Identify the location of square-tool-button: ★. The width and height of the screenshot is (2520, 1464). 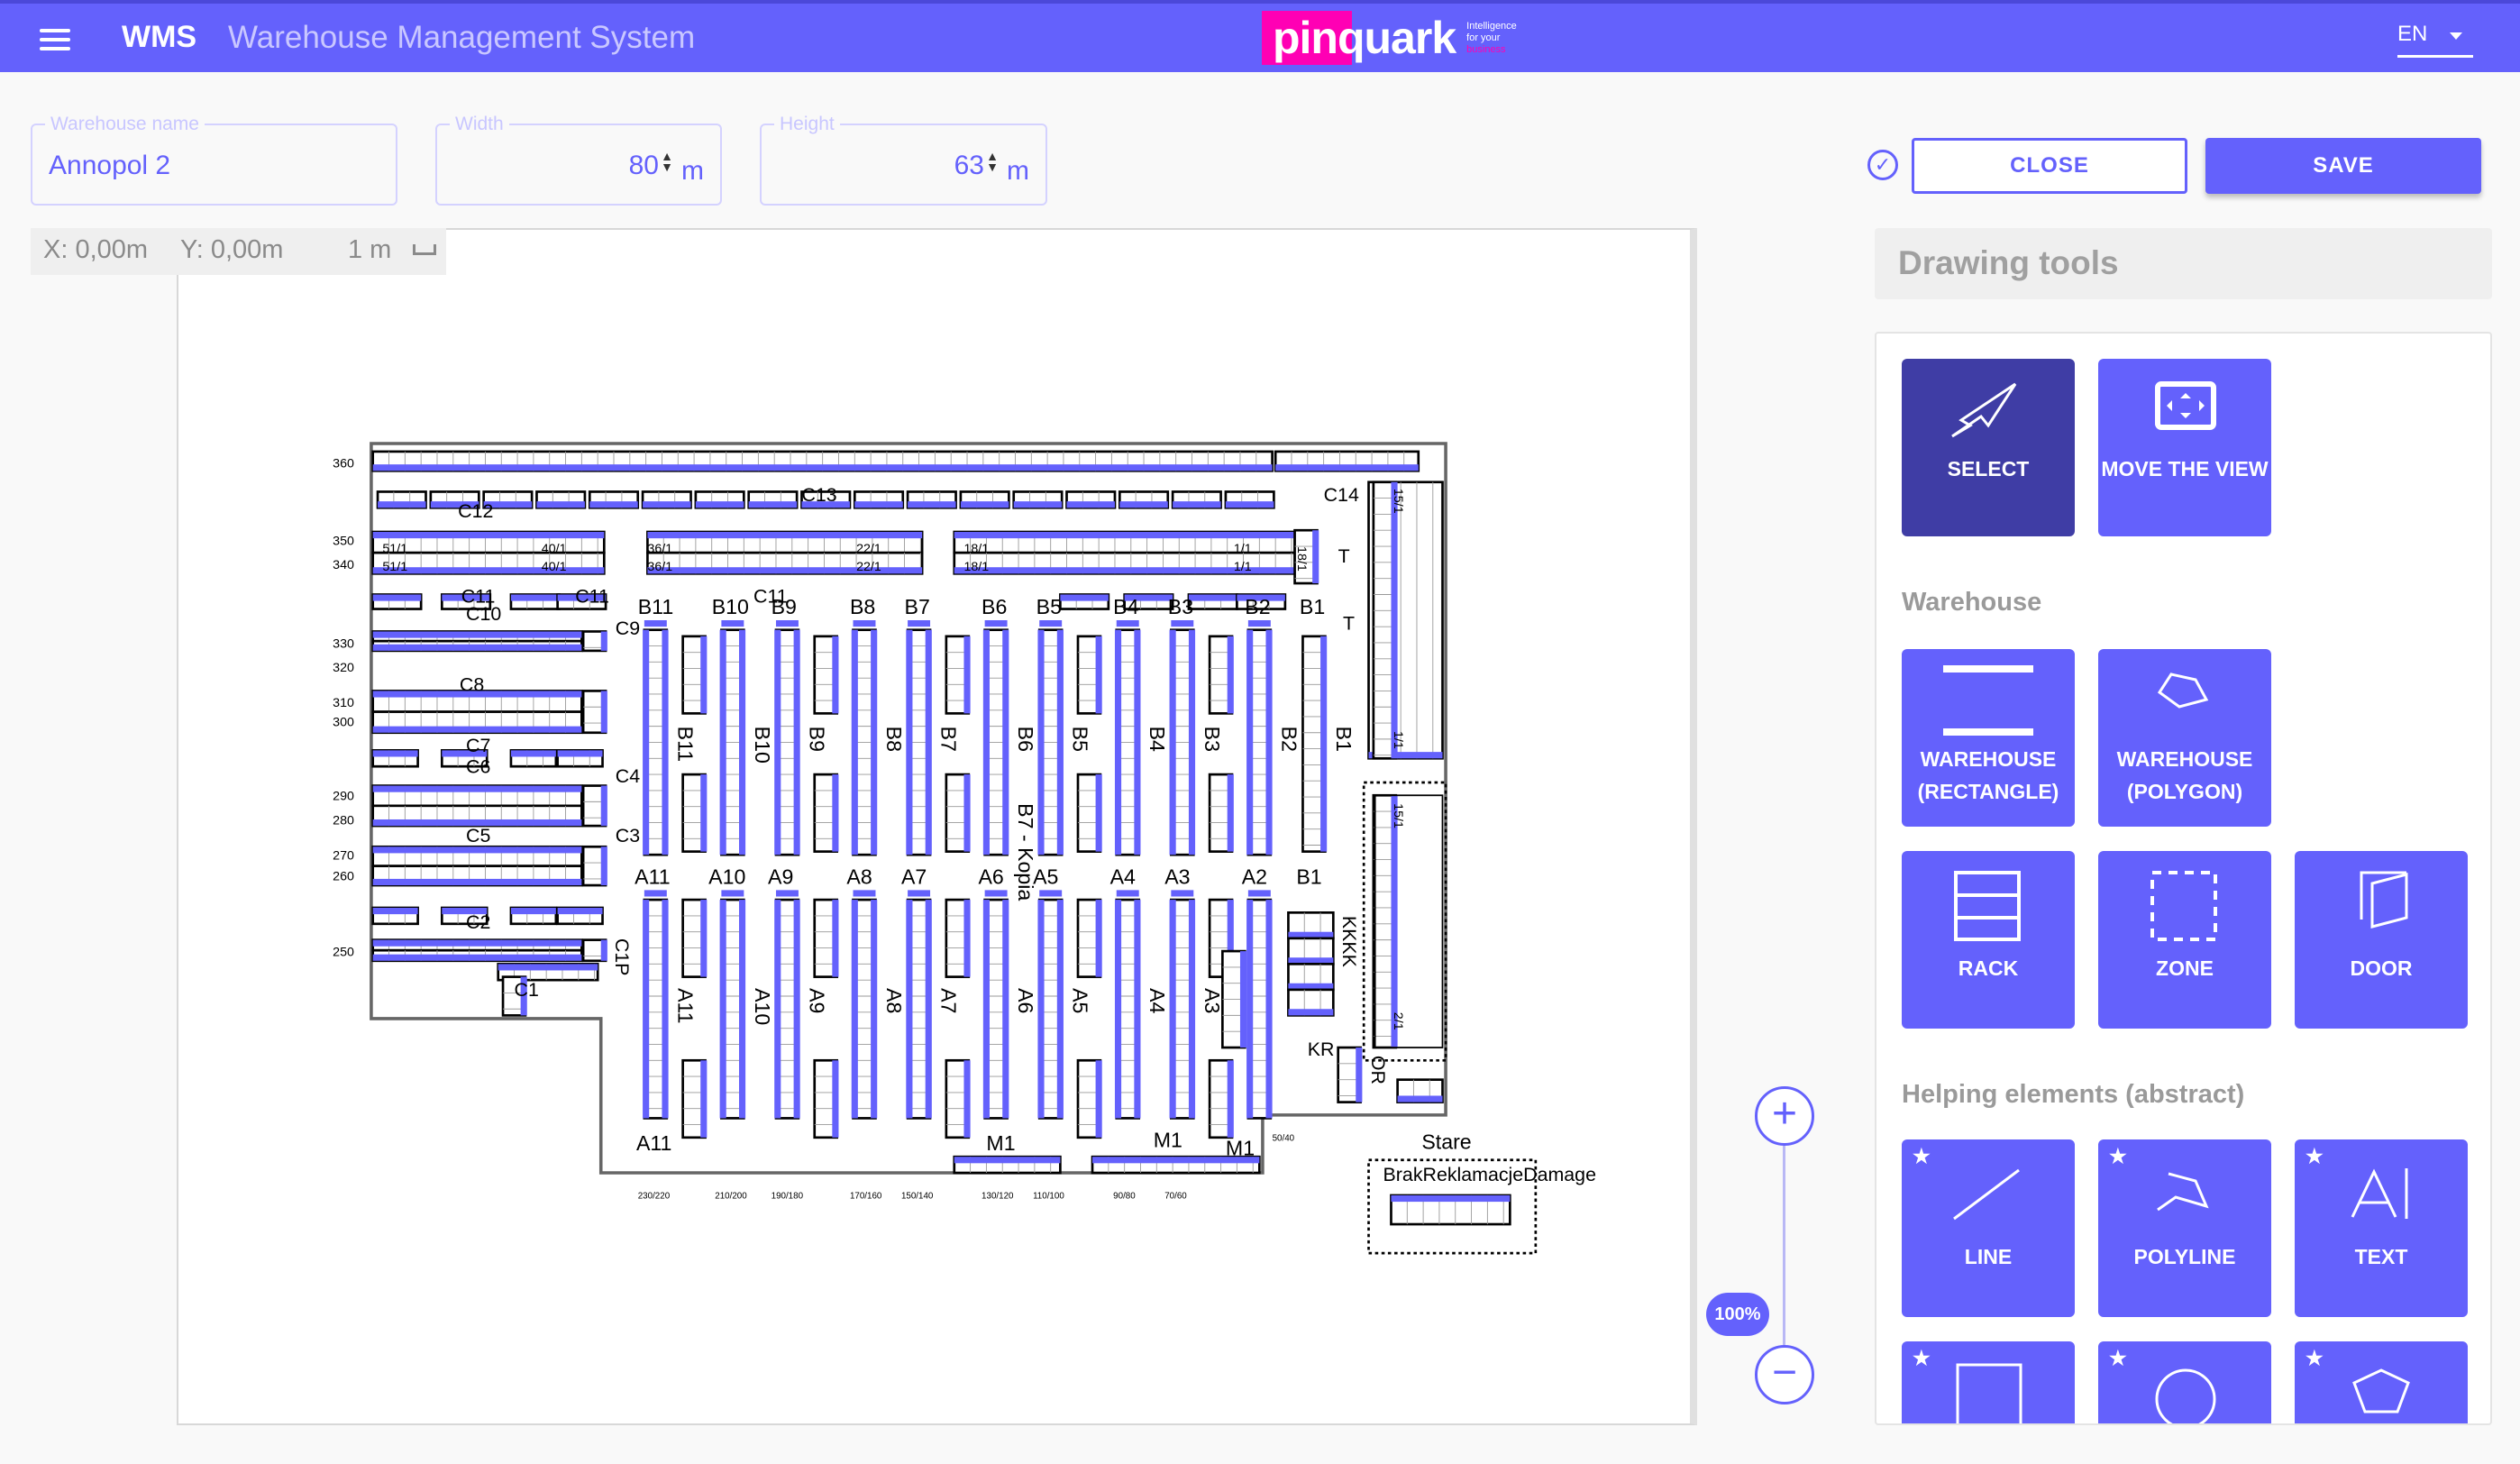
(1988, 1382).